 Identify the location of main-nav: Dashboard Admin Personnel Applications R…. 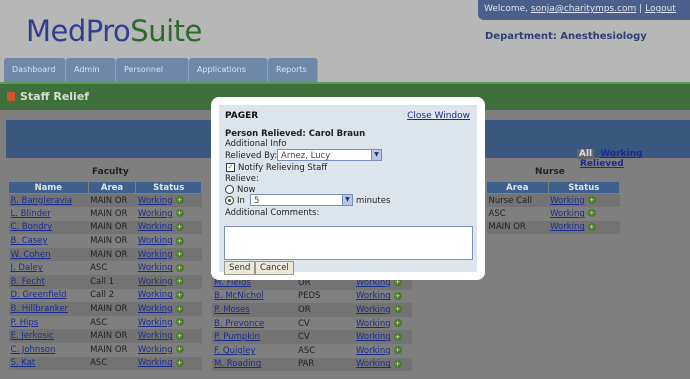
(161, 70).